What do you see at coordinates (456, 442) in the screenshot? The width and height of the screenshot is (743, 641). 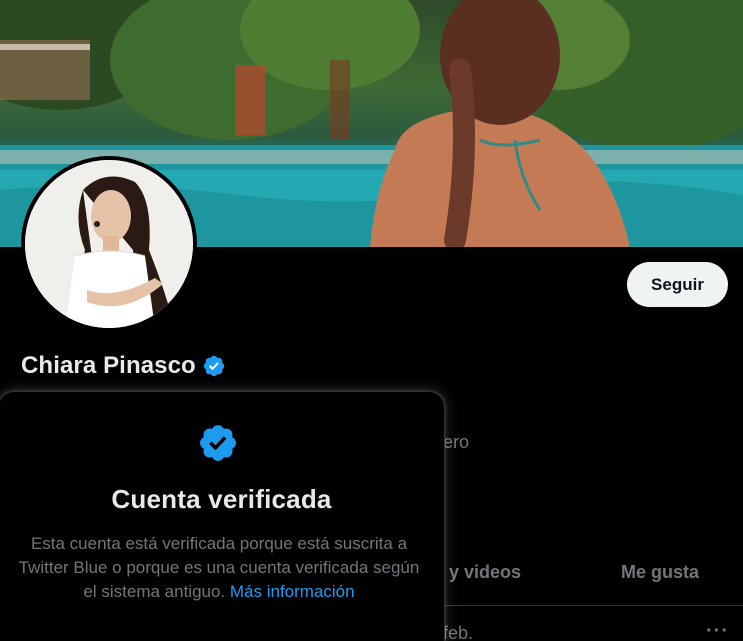 I see `join-date-fragment: ero` at bounding box center [456, 442].